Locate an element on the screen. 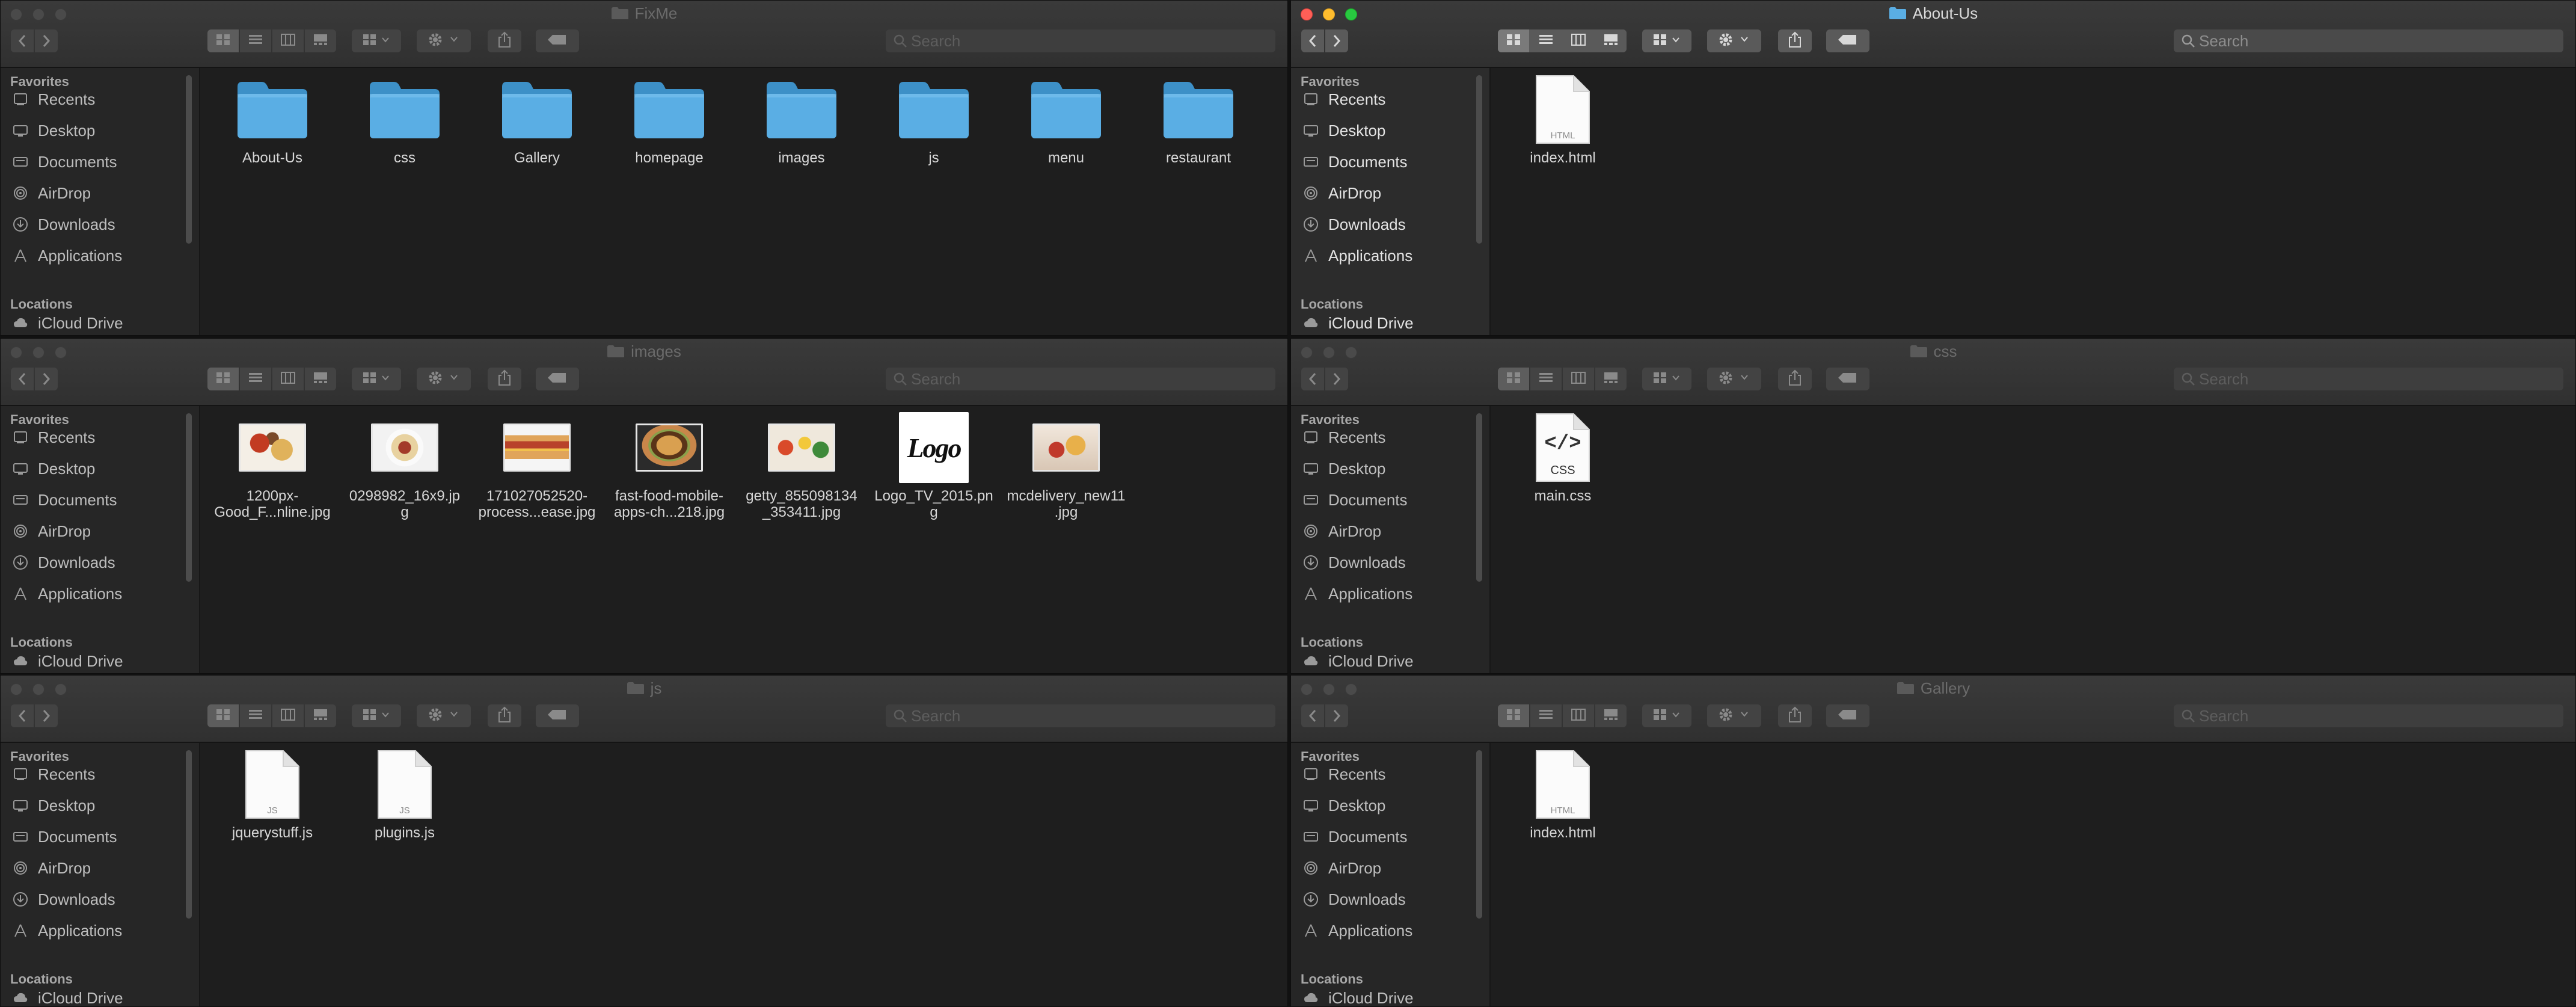 This screenshot has width=2576, height=1007. file-item: images is located at coordinates (801, 118).